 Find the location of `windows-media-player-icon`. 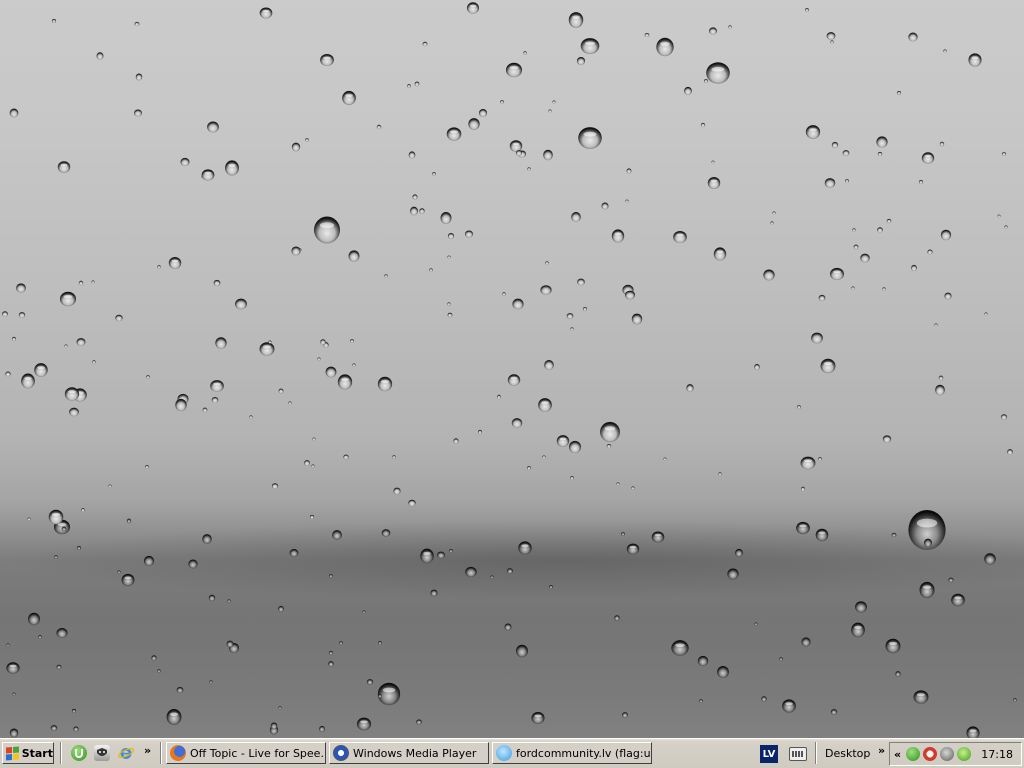

windows-media-player-icon is located at coordinates (341, 753).